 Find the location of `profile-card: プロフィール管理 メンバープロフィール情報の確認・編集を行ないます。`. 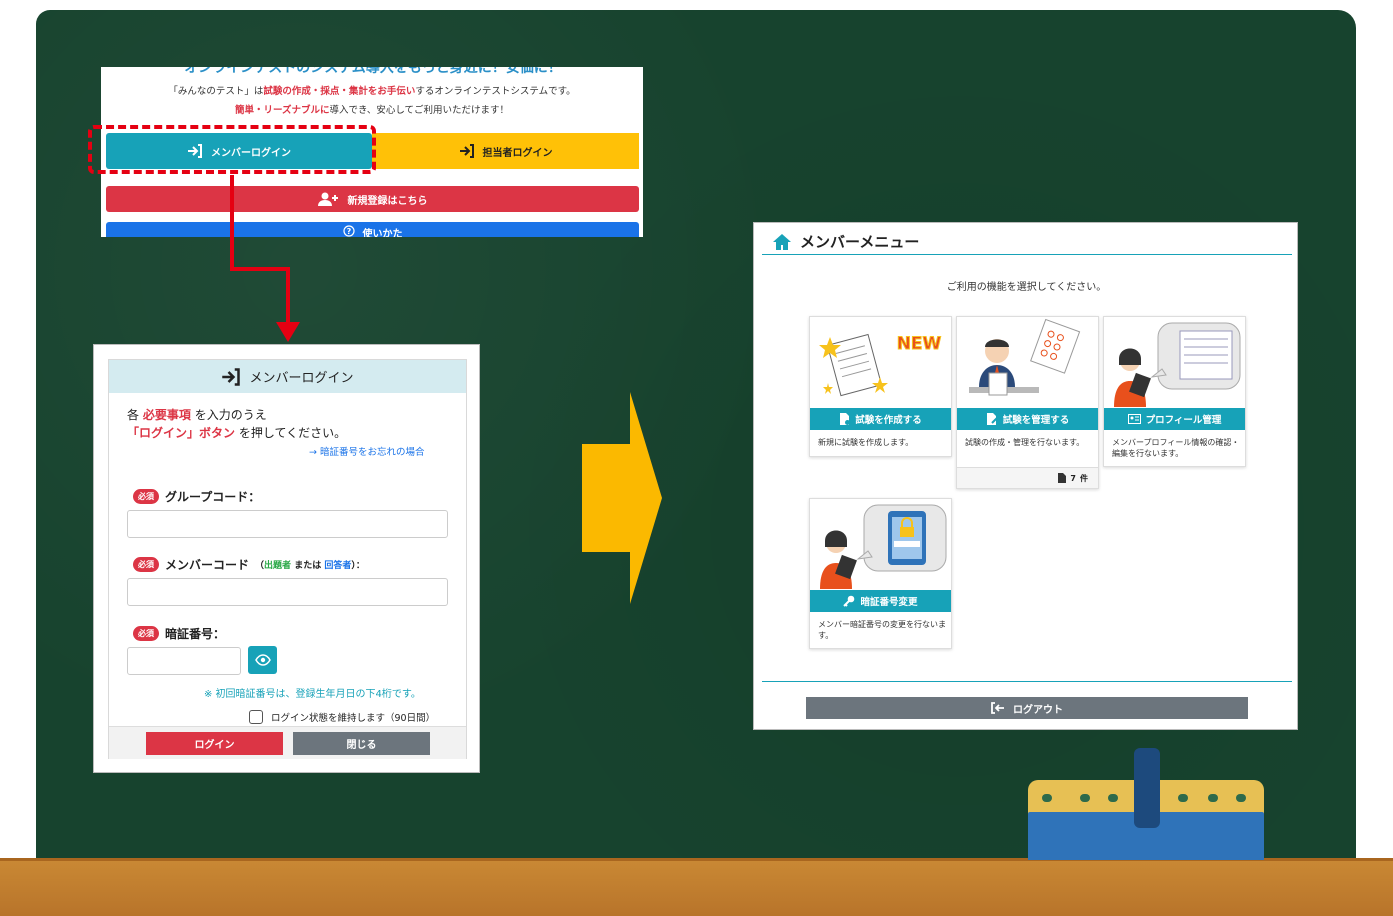

profile-card: プロフィール管理 メンバープロフィール情報の確認・編集を行ないます。 is located at coordinates (1174, 391).